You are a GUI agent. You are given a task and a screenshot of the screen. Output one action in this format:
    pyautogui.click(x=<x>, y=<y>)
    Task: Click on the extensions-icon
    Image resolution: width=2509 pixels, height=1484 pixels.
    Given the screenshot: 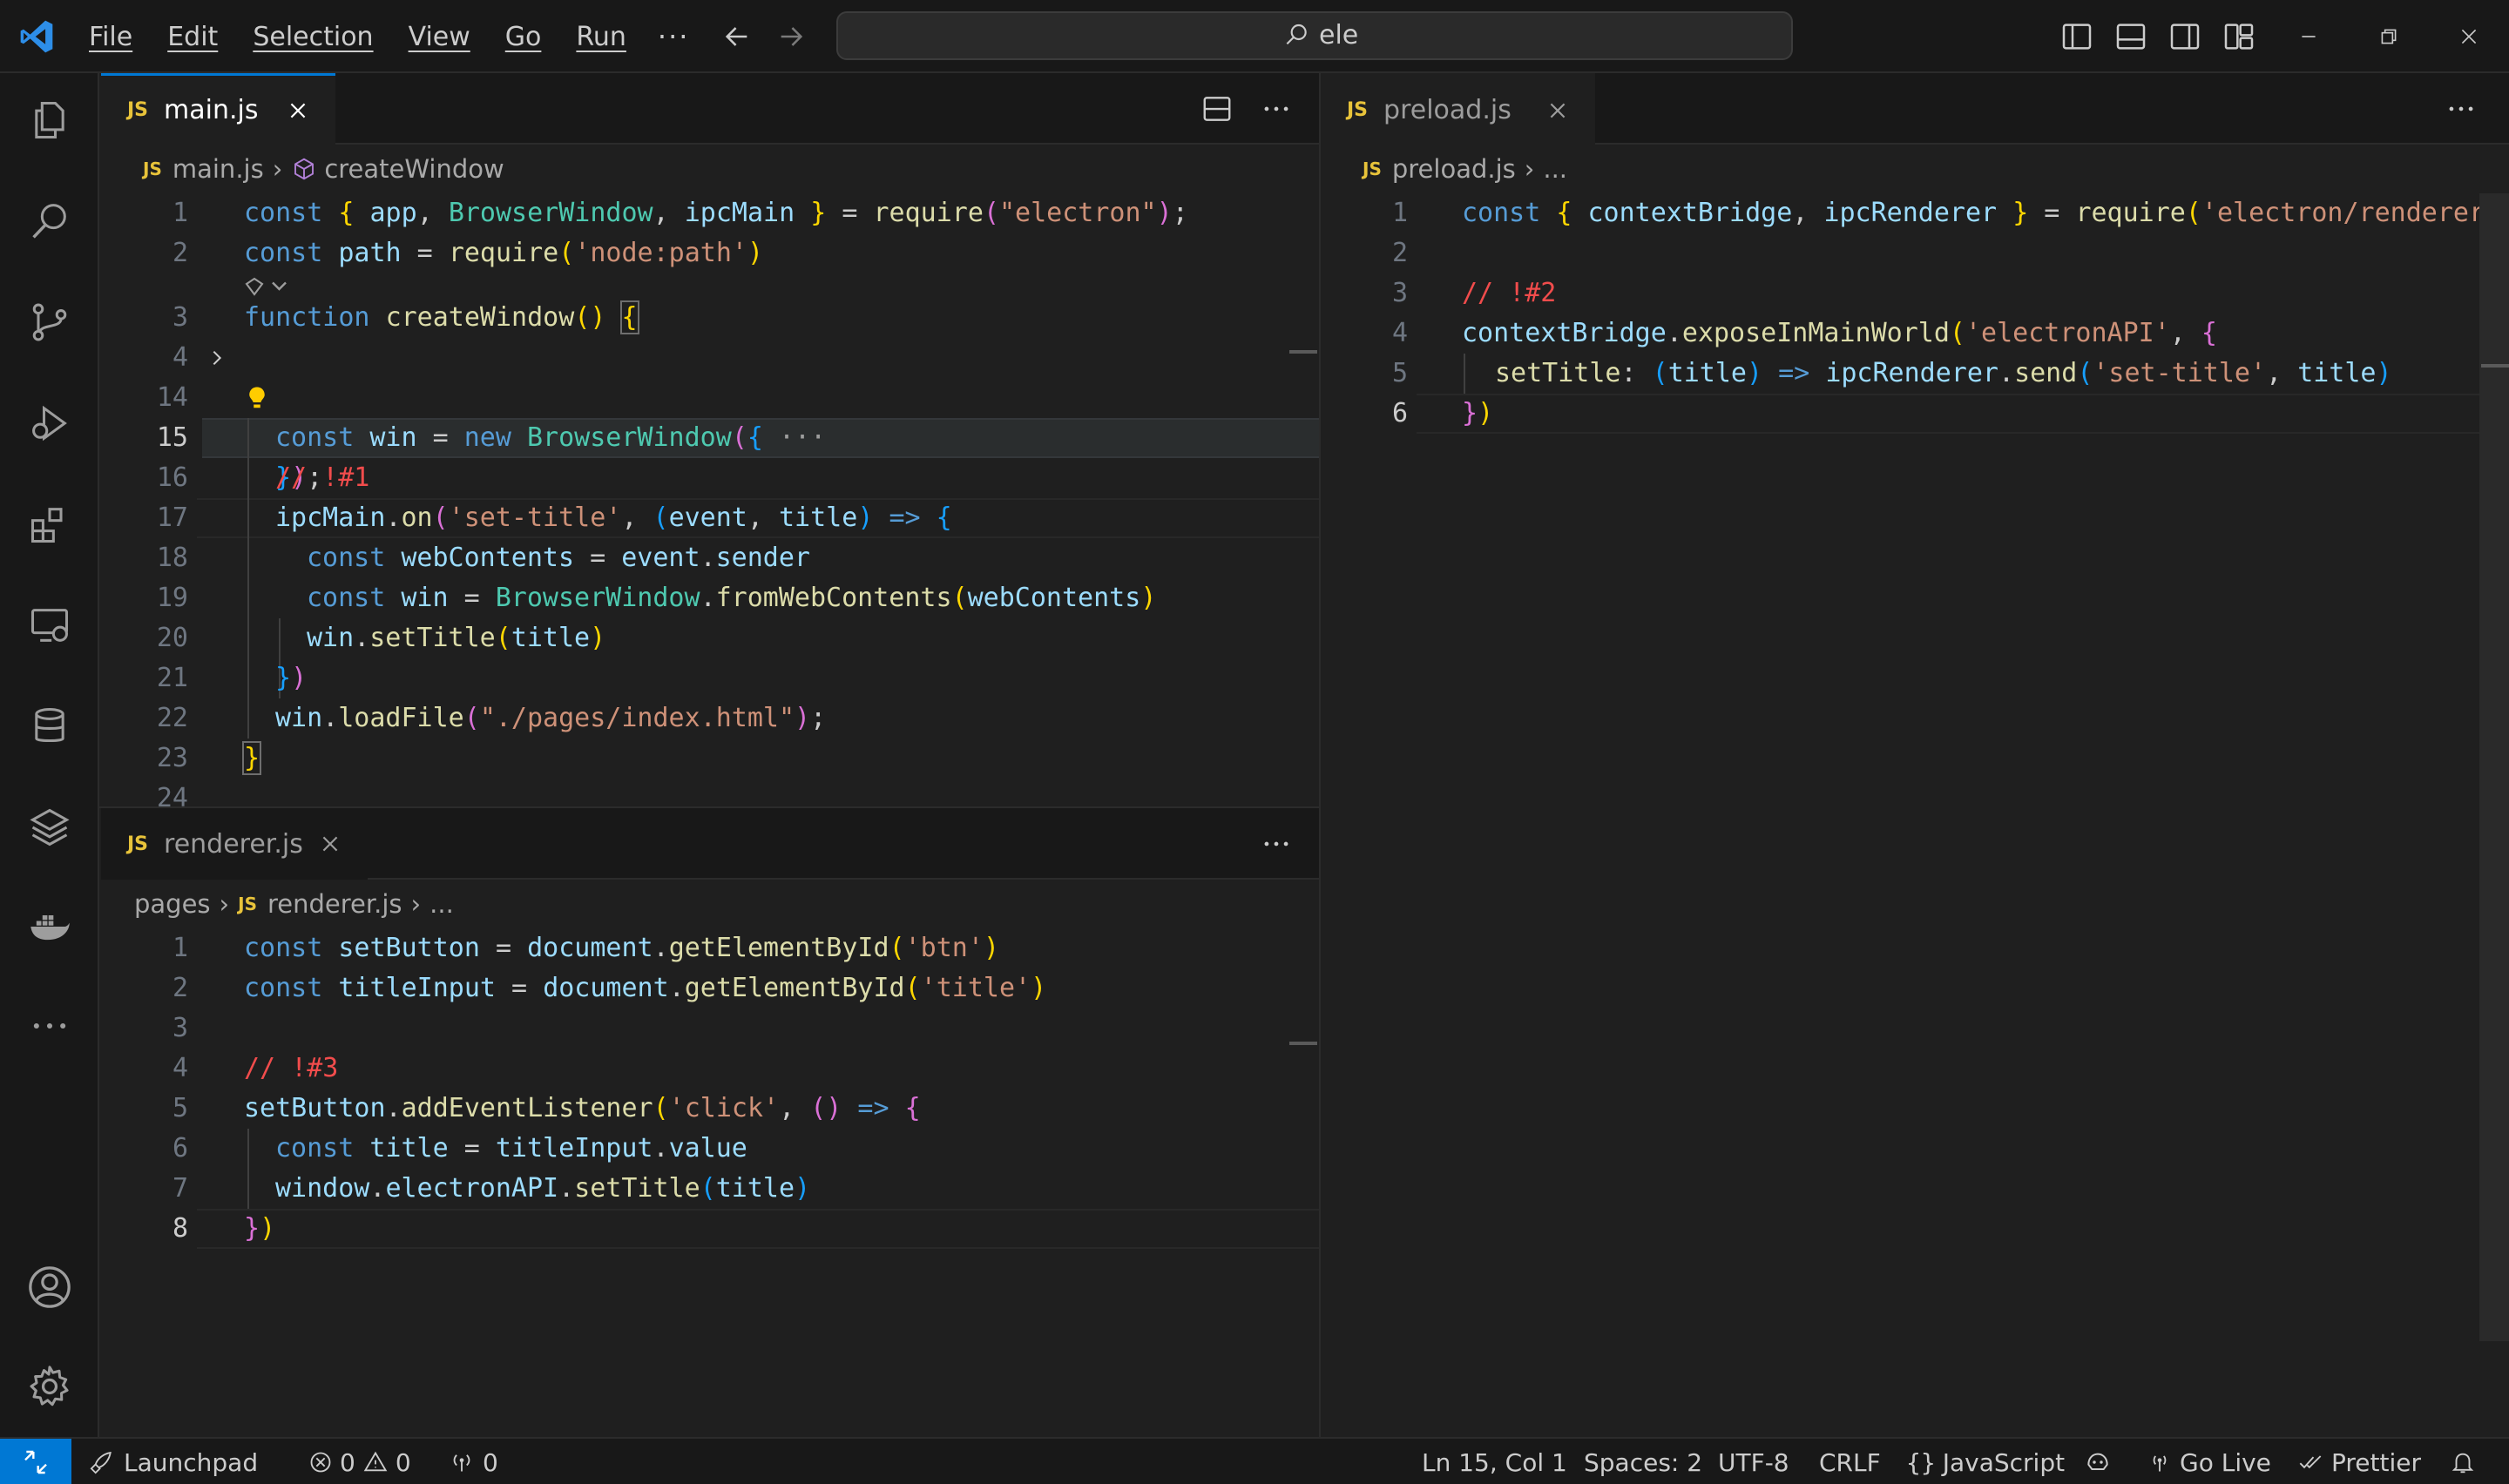 What is the action you would take?
    pyautogui.click(x=49, y=524)
    